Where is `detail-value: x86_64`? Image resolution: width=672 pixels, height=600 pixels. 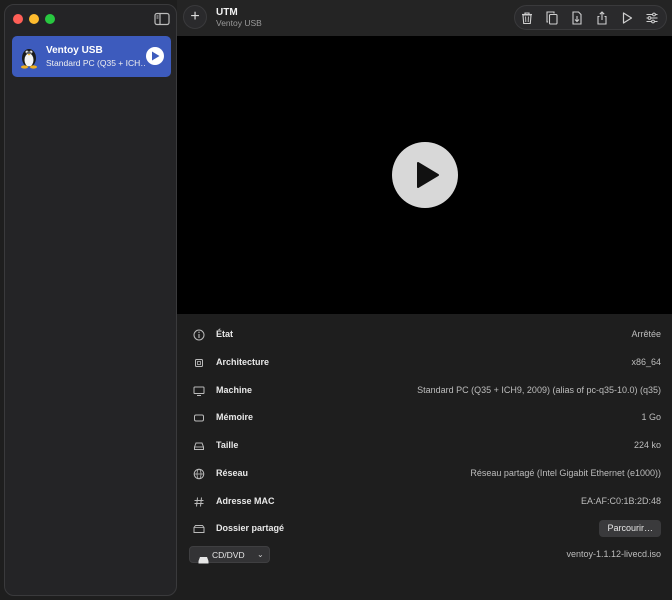
detail-value: x86_64 is located at coordinates (646, 362).